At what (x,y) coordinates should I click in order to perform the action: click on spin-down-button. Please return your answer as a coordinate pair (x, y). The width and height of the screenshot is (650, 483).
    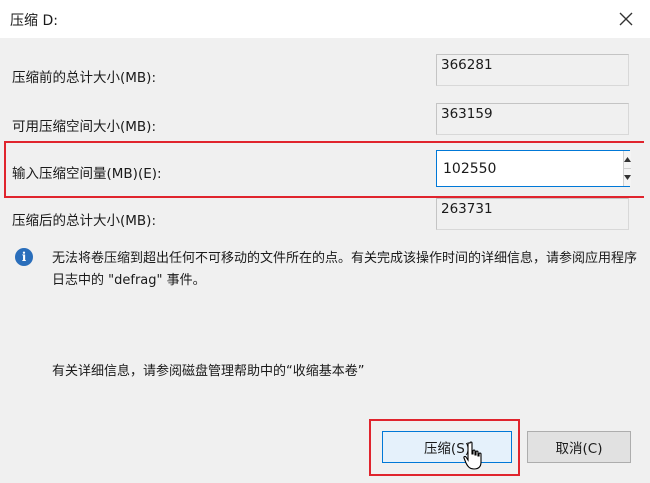
    Looking at the image, I should click on (627, 177).